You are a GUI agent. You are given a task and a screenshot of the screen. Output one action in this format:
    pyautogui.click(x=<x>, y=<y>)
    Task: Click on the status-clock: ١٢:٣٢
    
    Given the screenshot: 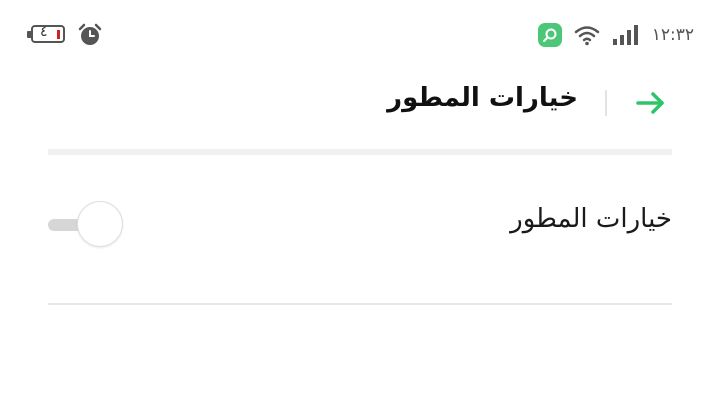 What is the action you would take?
    pyautogui.click(x=672, y=35)
    